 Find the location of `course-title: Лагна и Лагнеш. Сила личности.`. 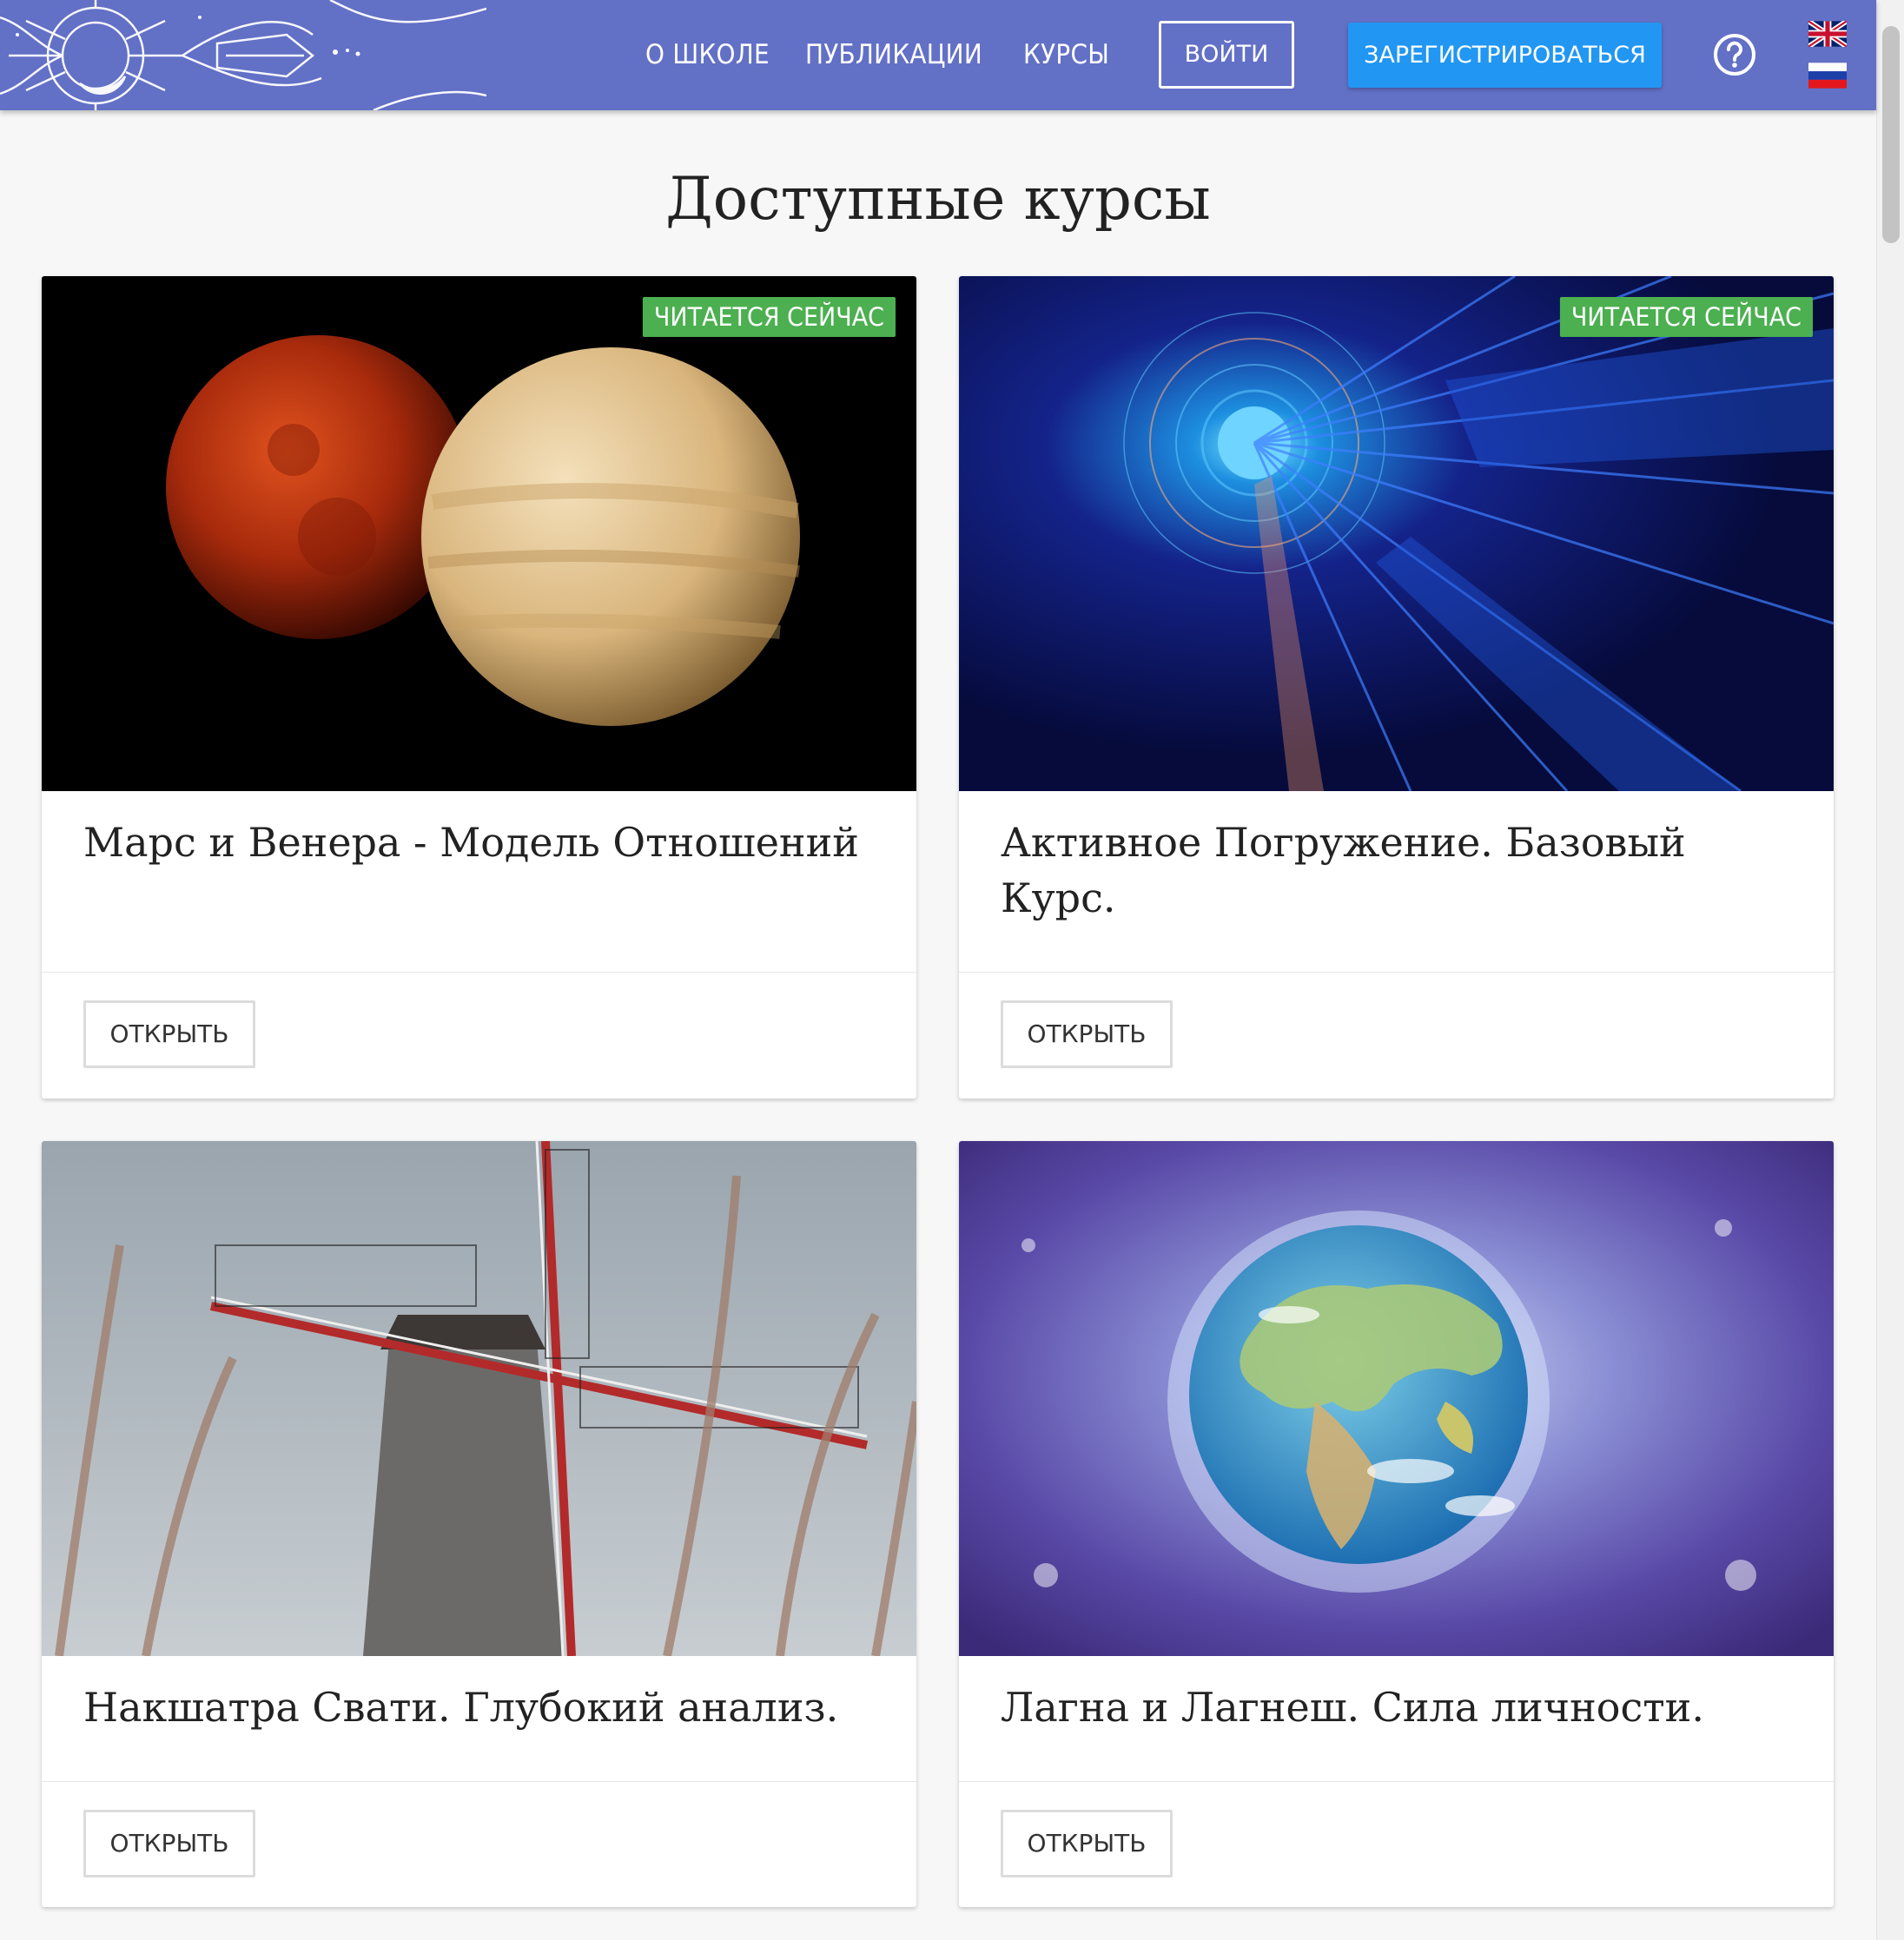

course-title: Лагна и Лагнеш. Сила личности. is located at coordinates (1400, 1707).